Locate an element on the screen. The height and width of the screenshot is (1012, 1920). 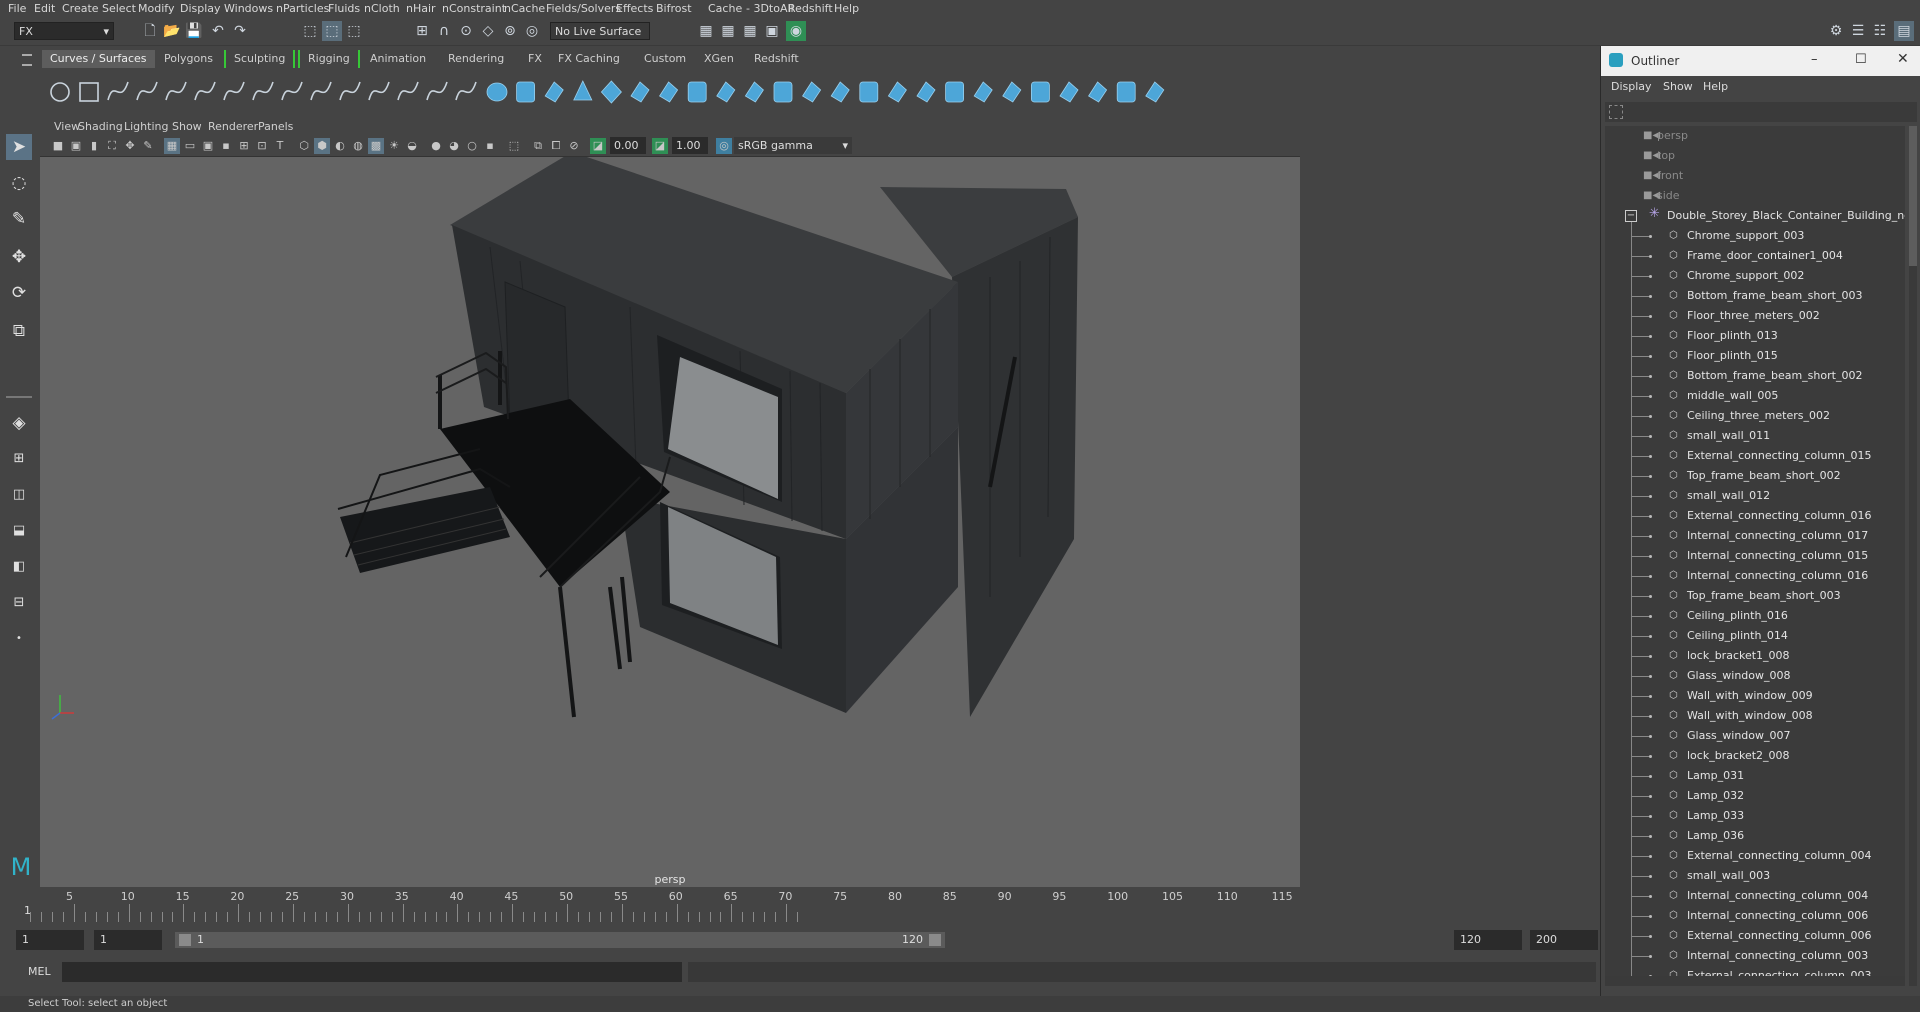
shelf-tab-sculpting: Sculpting is located at coordinates (260, 59).